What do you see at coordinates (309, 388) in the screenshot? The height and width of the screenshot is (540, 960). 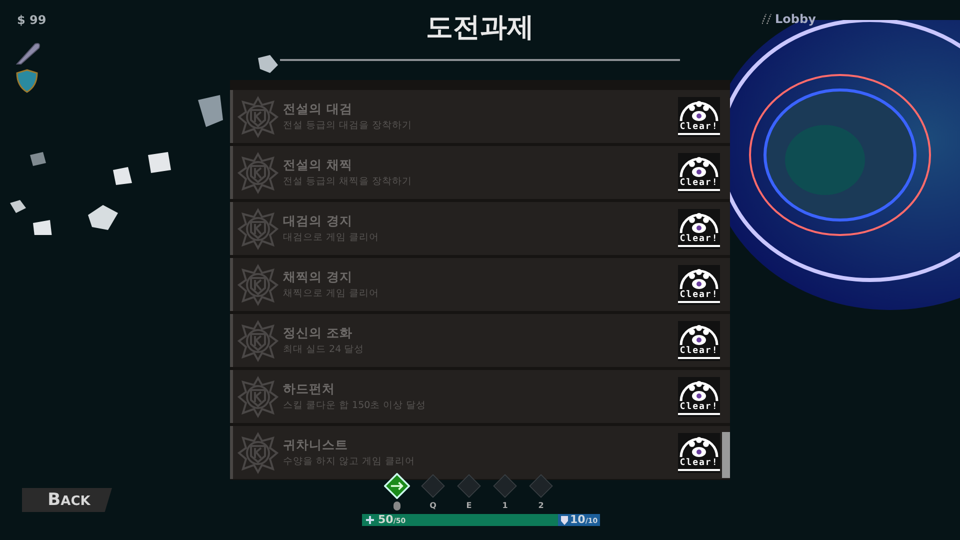 I see `achievement-title: 하드펀처` at bounding box center [309, 388].